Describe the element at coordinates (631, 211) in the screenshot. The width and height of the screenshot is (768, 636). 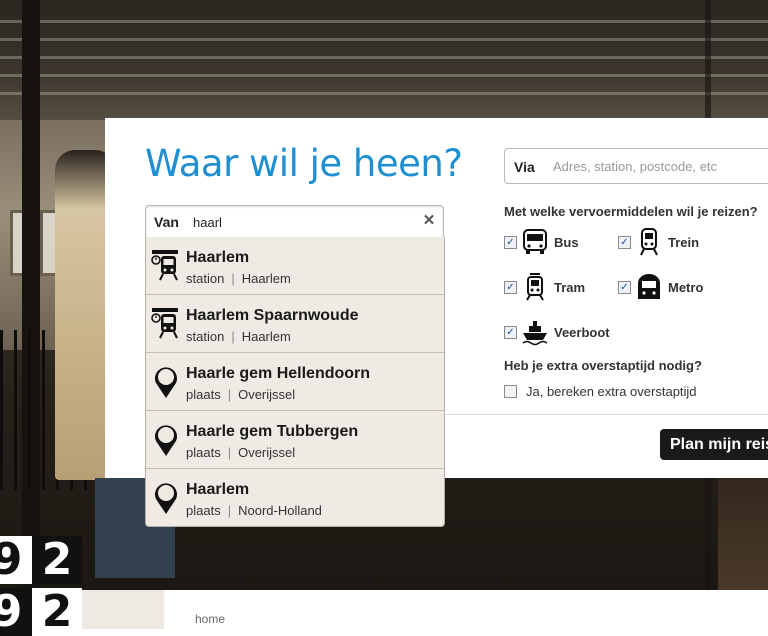
I see `transport-question: Met welke vervoermiddelen wil je reizen?` at that location.